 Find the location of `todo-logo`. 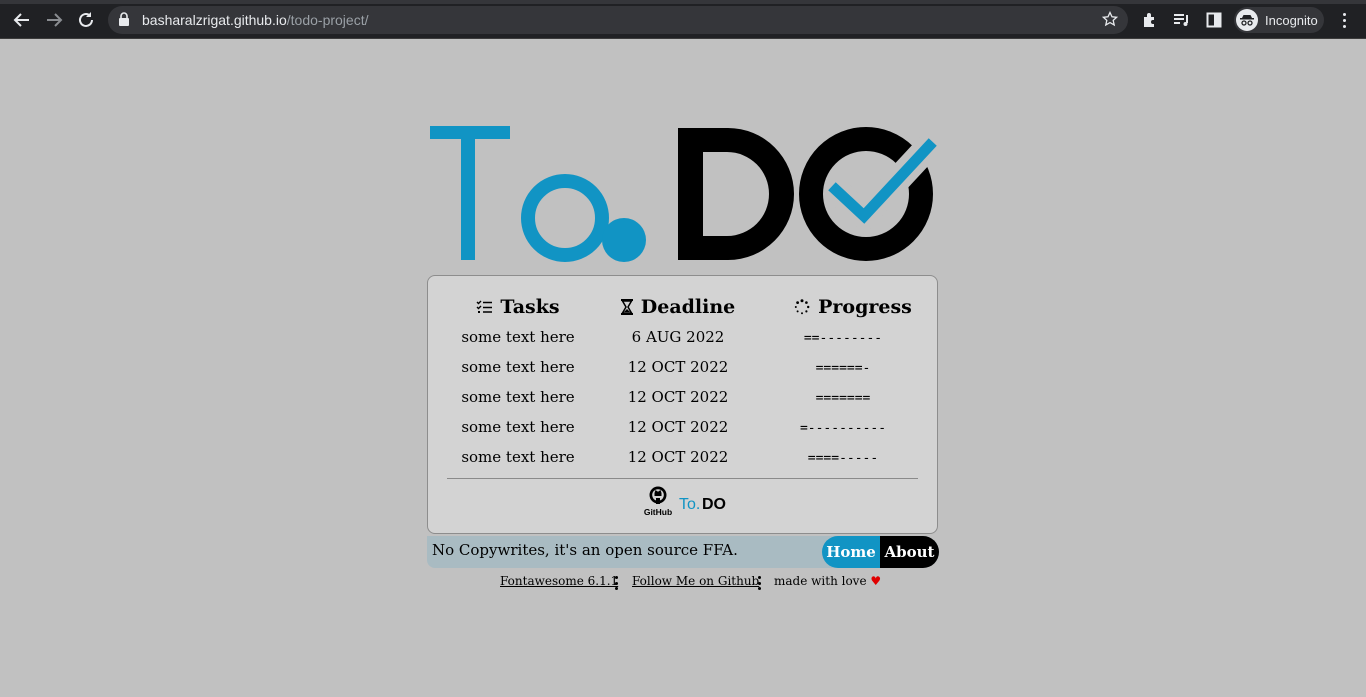

todo-logo is located at coordinates (684, 194).